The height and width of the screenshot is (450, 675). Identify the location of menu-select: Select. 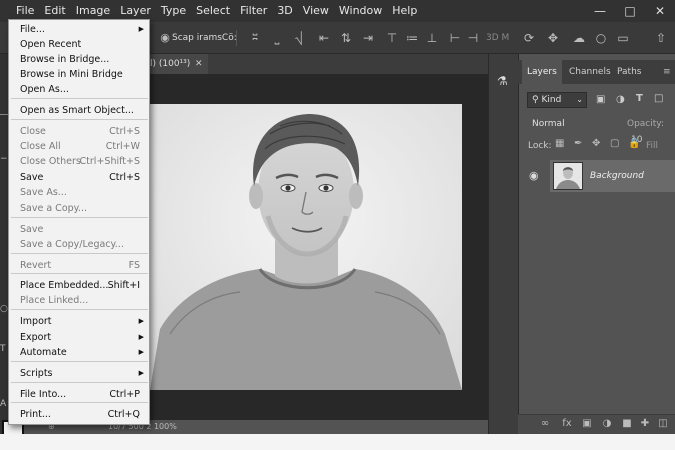
(213, 11).